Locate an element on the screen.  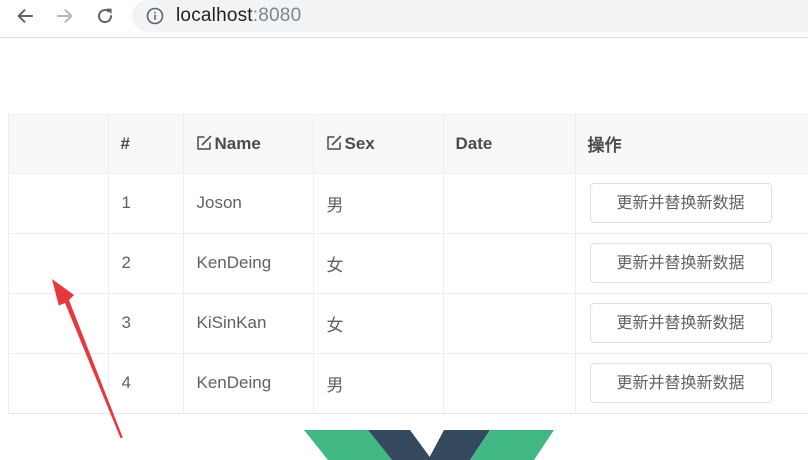
table-header-row: # Name Sex Date 操作 is located at coordinates (408, 144).